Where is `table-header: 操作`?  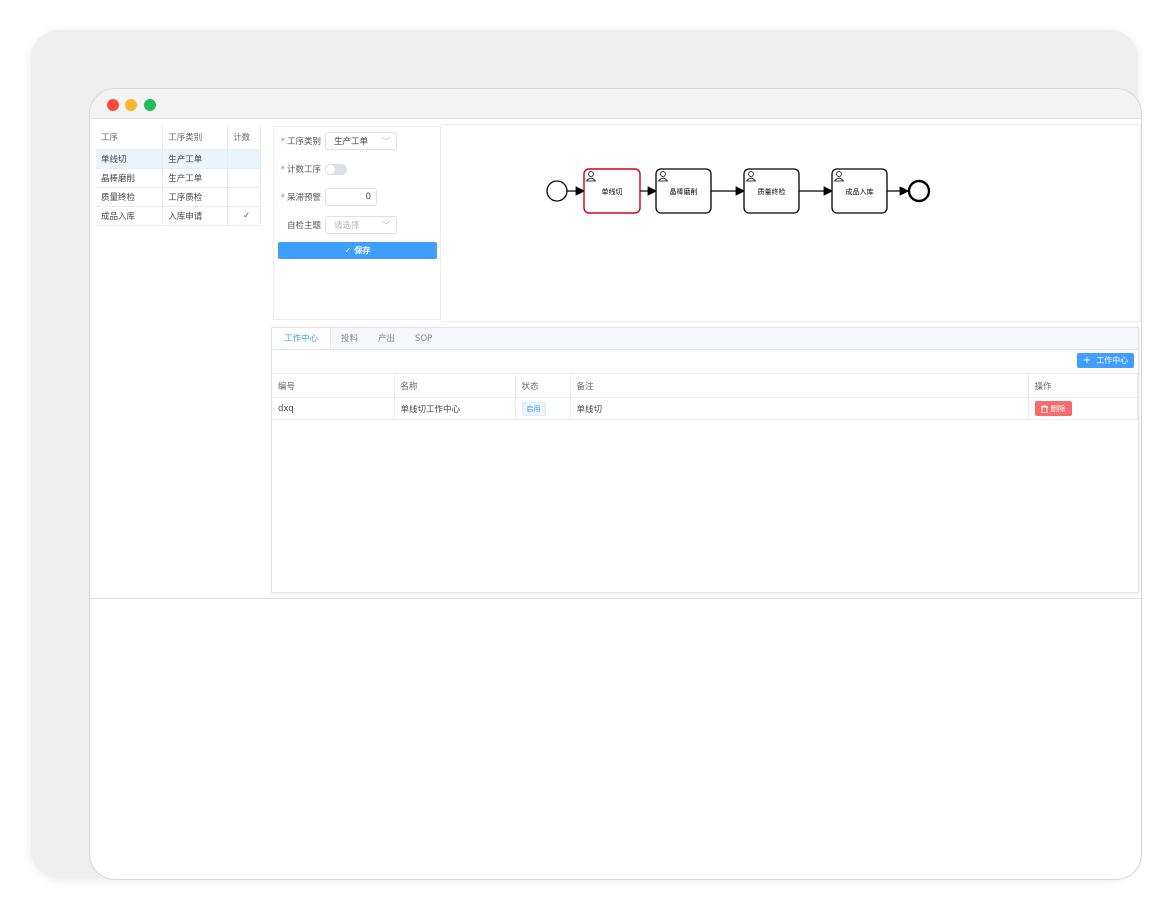 table-header: 操作 is located at coordinates (1083, 385).